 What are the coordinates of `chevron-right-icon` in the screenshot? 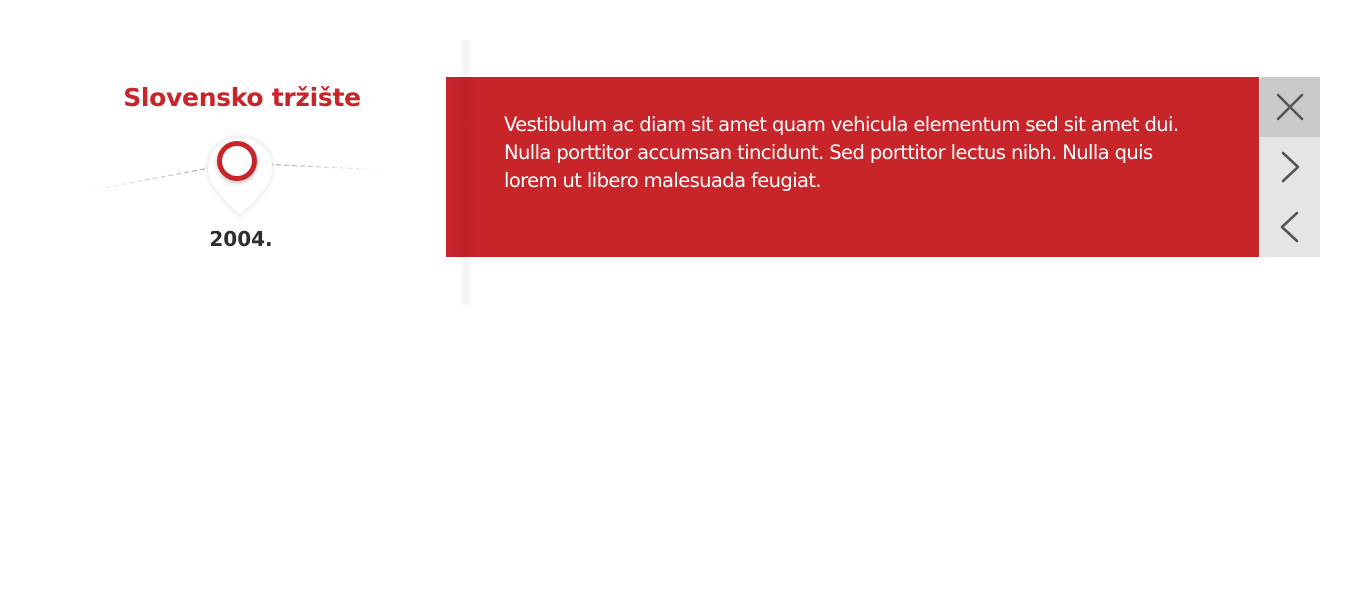 It's located at (1290, 167).